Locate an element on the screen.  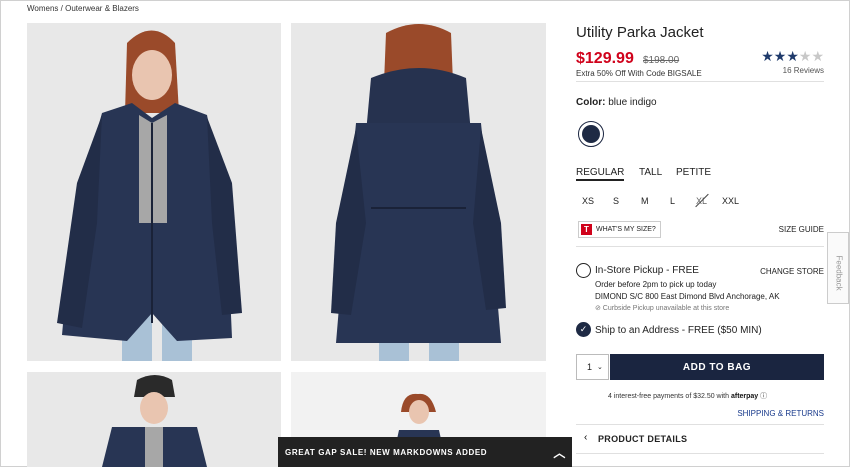
info-icon: ⓘ is located at coordinates (763, 396).